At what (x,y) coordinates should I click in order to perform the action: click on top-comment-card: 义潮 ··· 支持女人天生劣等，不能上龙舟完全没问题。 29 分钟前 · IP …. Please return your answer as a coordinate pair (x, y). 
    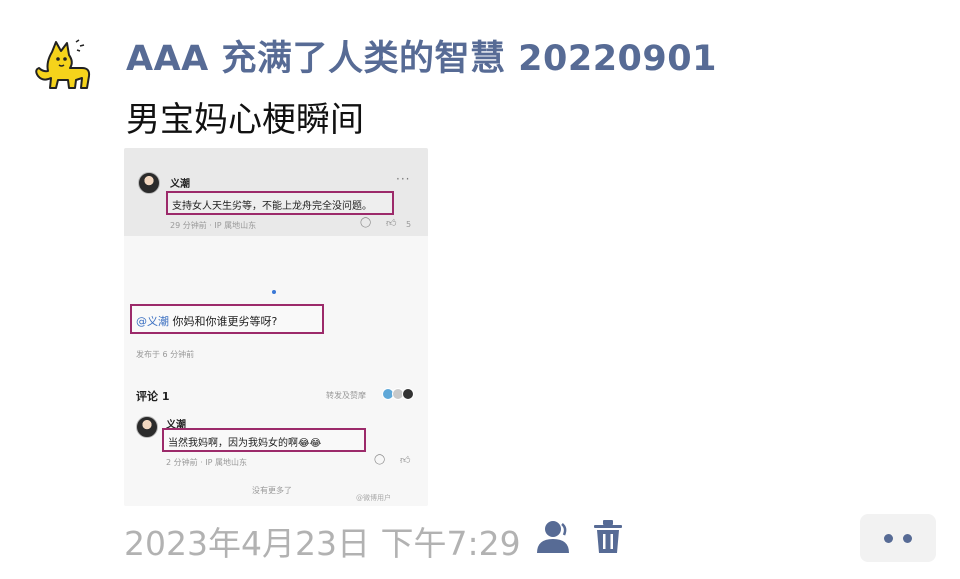
    Looking at the image, I should click on (276, 192).